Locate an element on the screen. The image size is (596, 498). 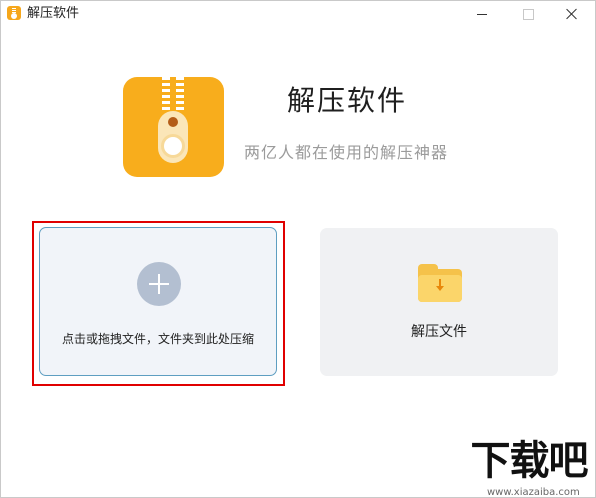
zipper-knob is located at coordinates (173, 146).